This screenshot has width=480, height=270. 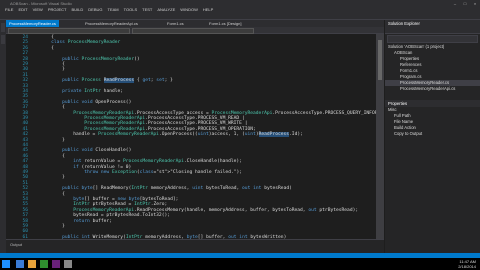 I want to click on menu-item-tools: TOOLS, so click(x=131, y=9).